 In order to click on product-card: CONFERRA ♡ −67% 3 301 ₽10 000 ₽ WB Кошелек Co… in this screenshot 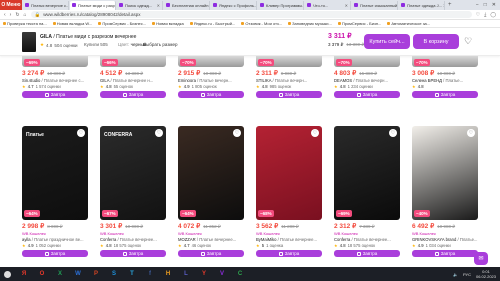, I will do `click(133, 191)`.